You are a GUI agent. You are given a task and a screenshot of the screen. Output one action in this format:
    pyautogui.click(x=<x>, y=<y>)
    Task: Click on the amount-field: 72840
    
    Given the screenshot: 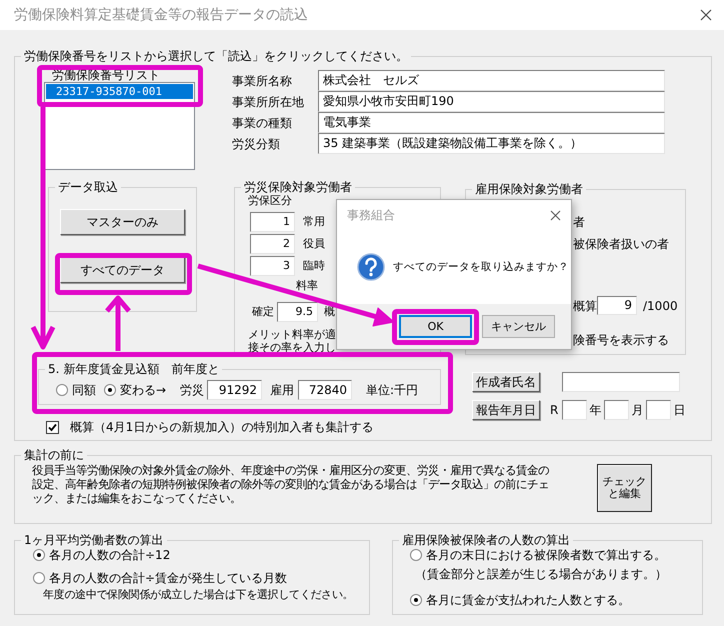 What is the action you would take?
    pyautogui.click(x=325, y=390)
    